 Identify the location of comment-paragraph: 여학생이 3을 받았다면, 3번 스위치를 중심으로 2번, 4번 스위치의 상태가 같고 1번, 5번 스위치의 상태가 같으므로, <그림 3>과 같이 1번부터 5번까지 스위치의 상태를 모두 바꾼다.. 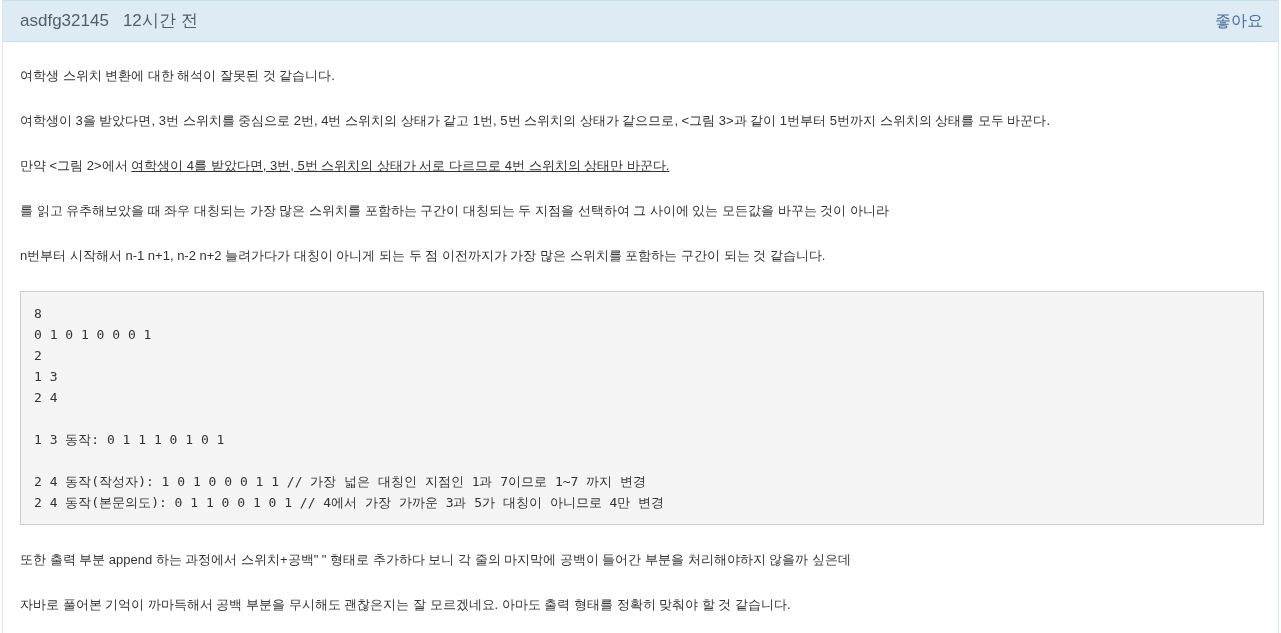
(535, 121).